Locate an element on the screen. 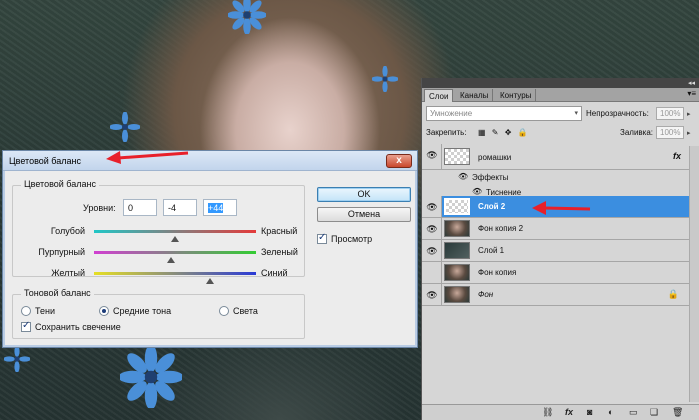 This screenshot has width=699, height=420. new-layer-icon: ❏ is located at coordinates (654, 412).